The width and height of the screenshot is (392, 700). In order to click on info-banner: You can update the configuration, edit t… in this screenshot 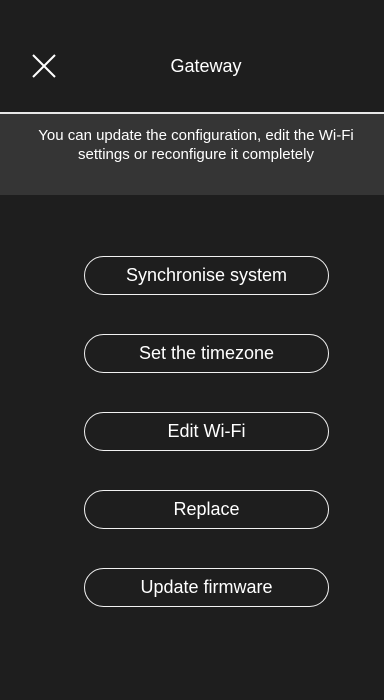, I will do `click(196, 154)`.